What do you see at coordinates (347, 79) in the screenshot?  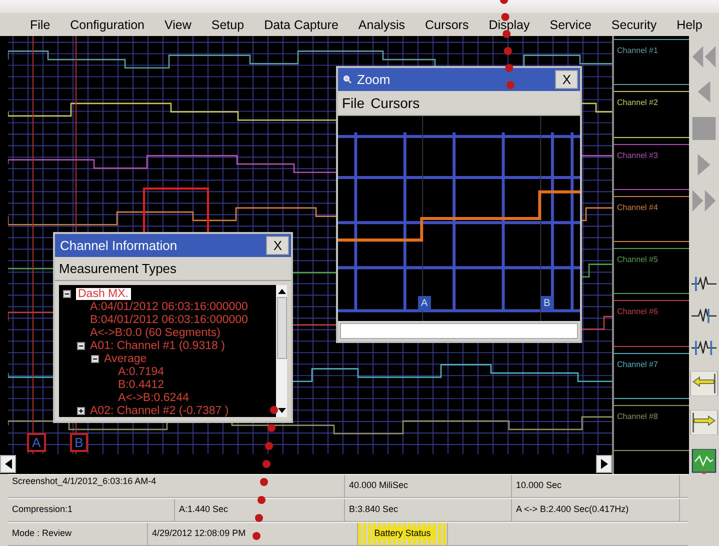 I see `magnifier-icon` at bounding box center [347, 79].